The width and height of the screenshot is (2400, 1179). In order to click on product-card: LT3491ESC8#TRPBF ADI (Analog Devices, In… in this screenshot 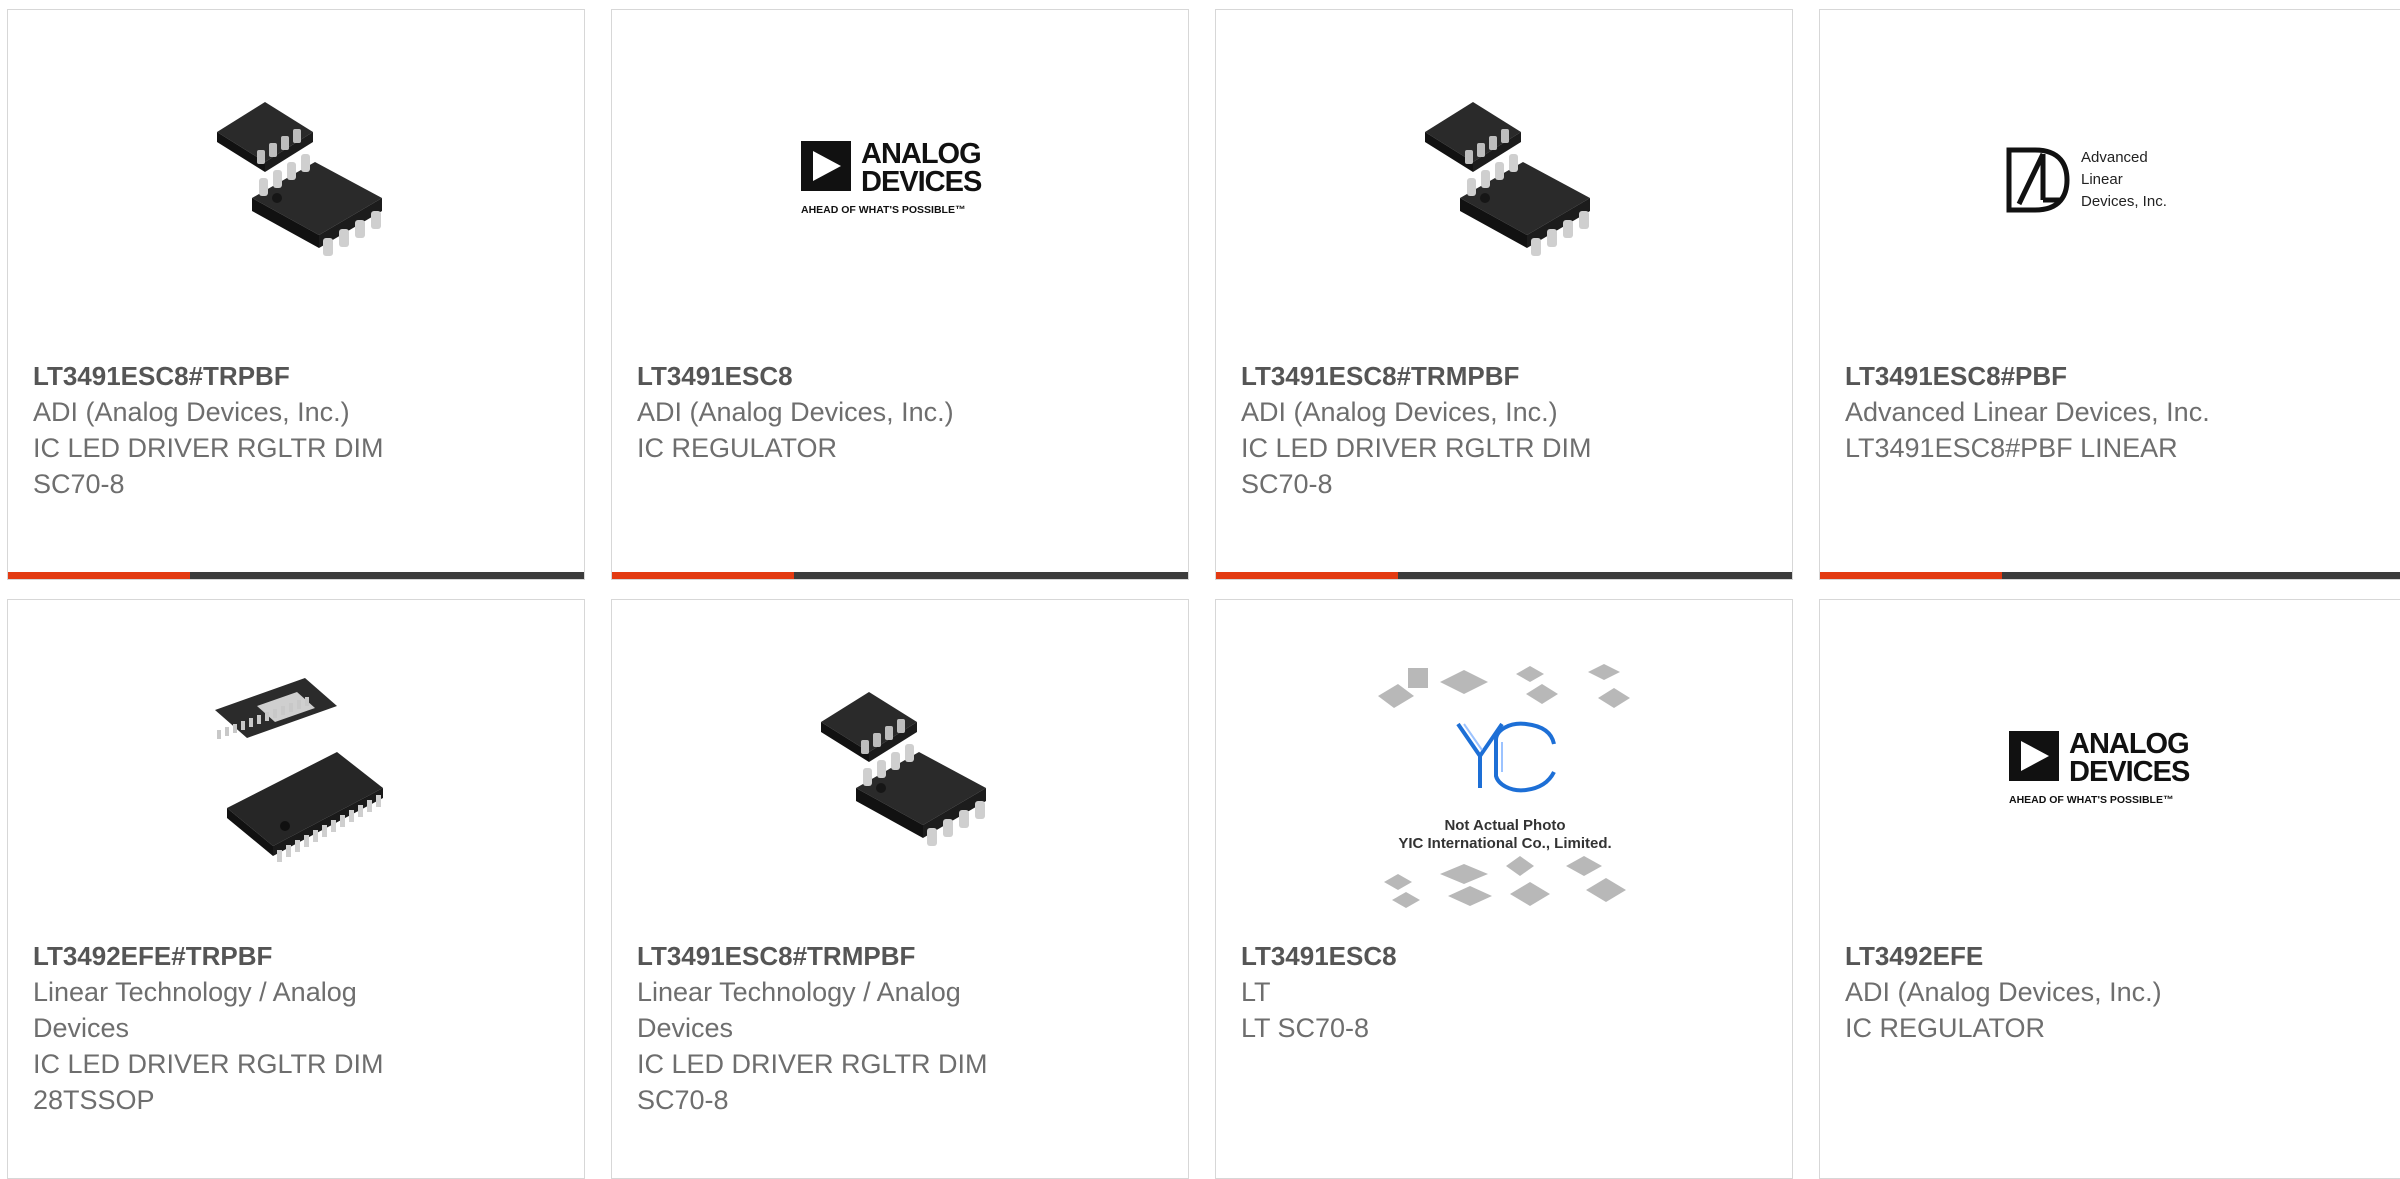, I will do `click(296, 294)`.